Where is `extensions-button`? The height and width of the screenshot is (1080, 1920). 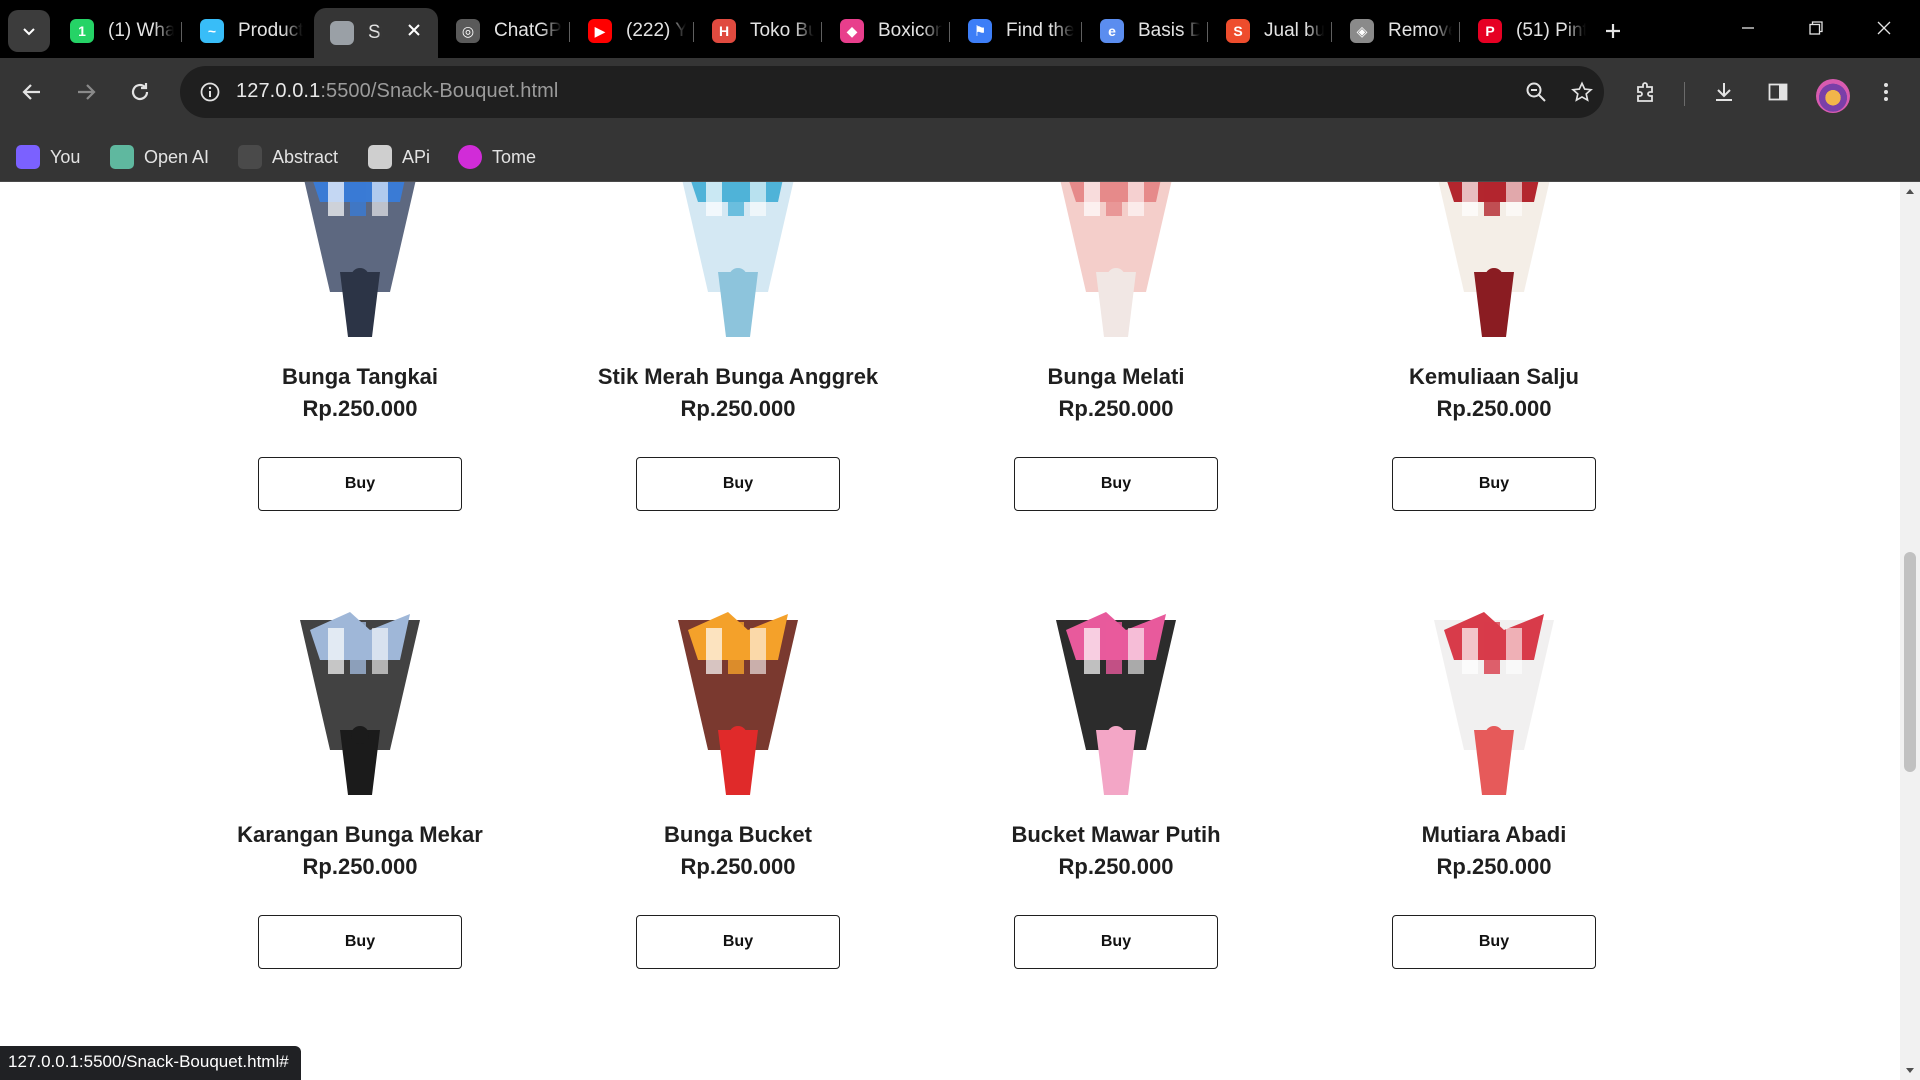 extensions-button is located at coordinates (1646, 92).